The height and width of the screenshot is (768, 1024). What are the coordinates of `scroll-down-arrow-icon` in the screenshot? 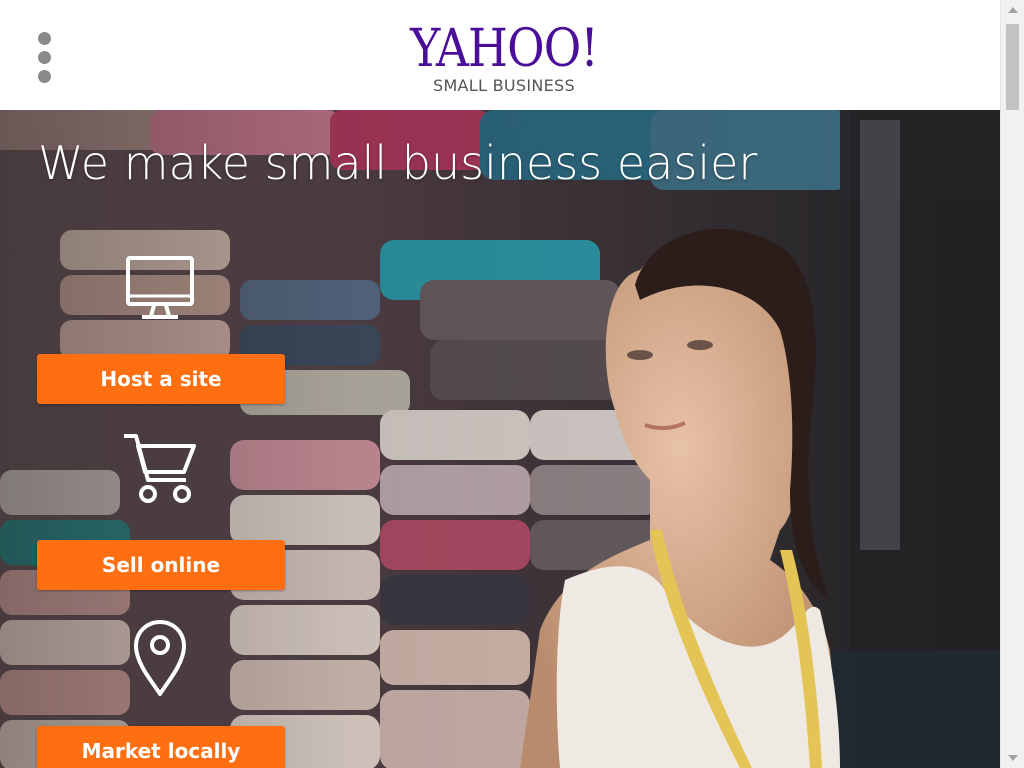 It's located at (1013, 758).